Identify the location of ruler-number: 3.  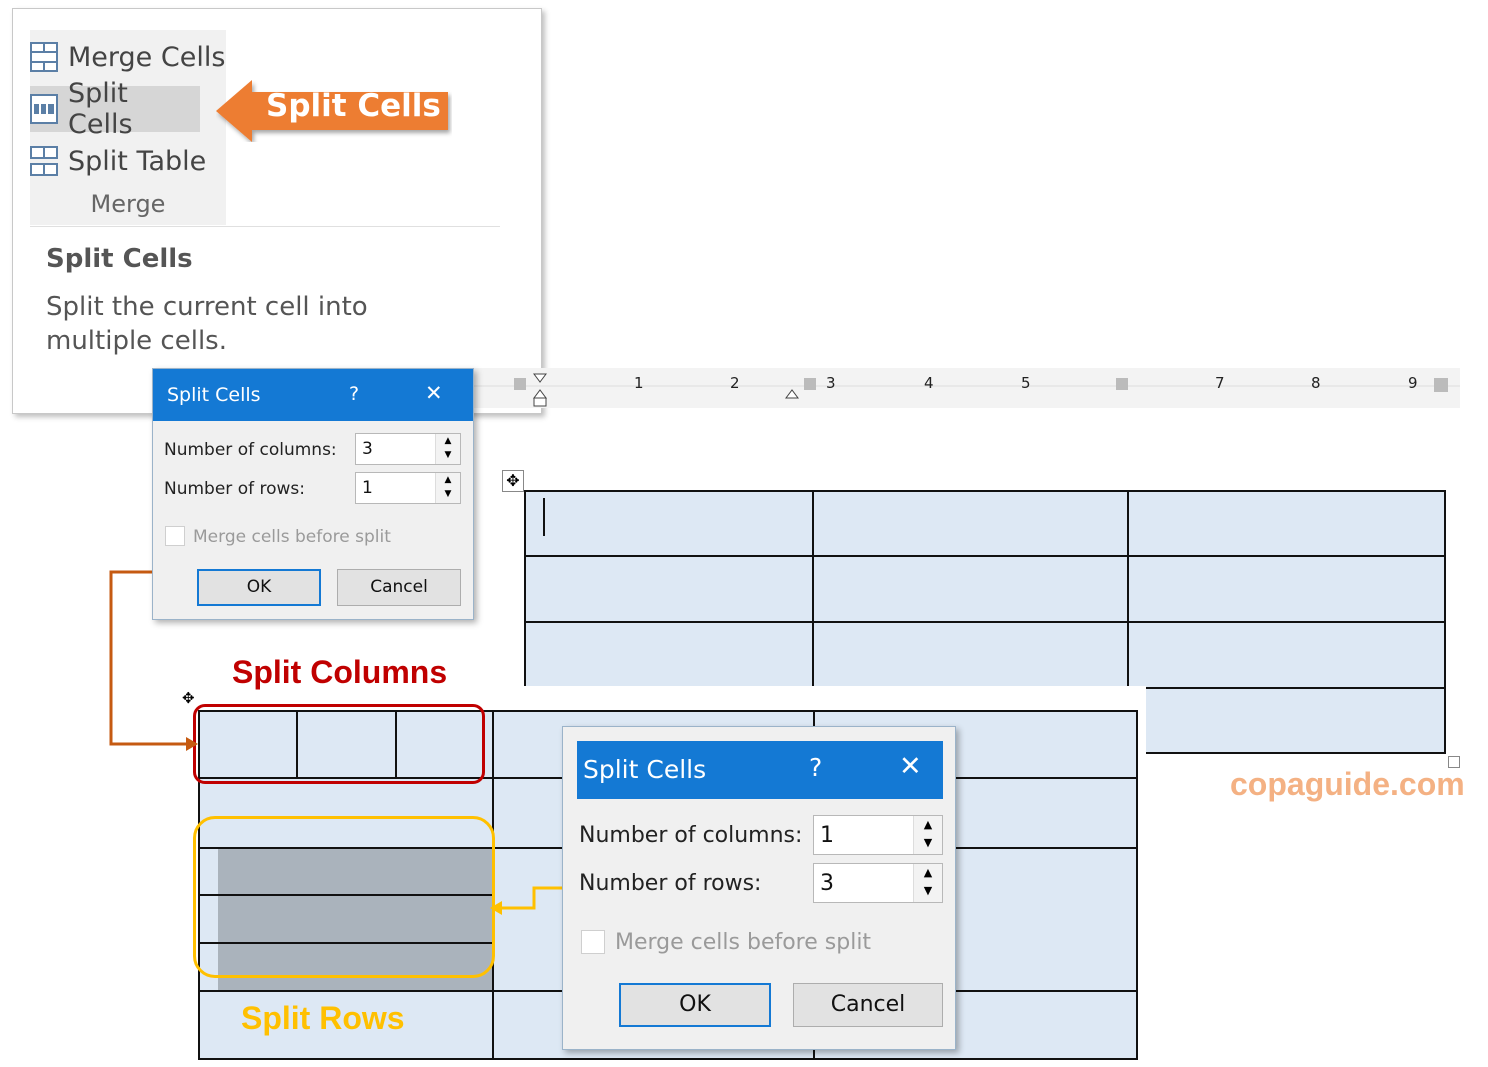
(831, 383).